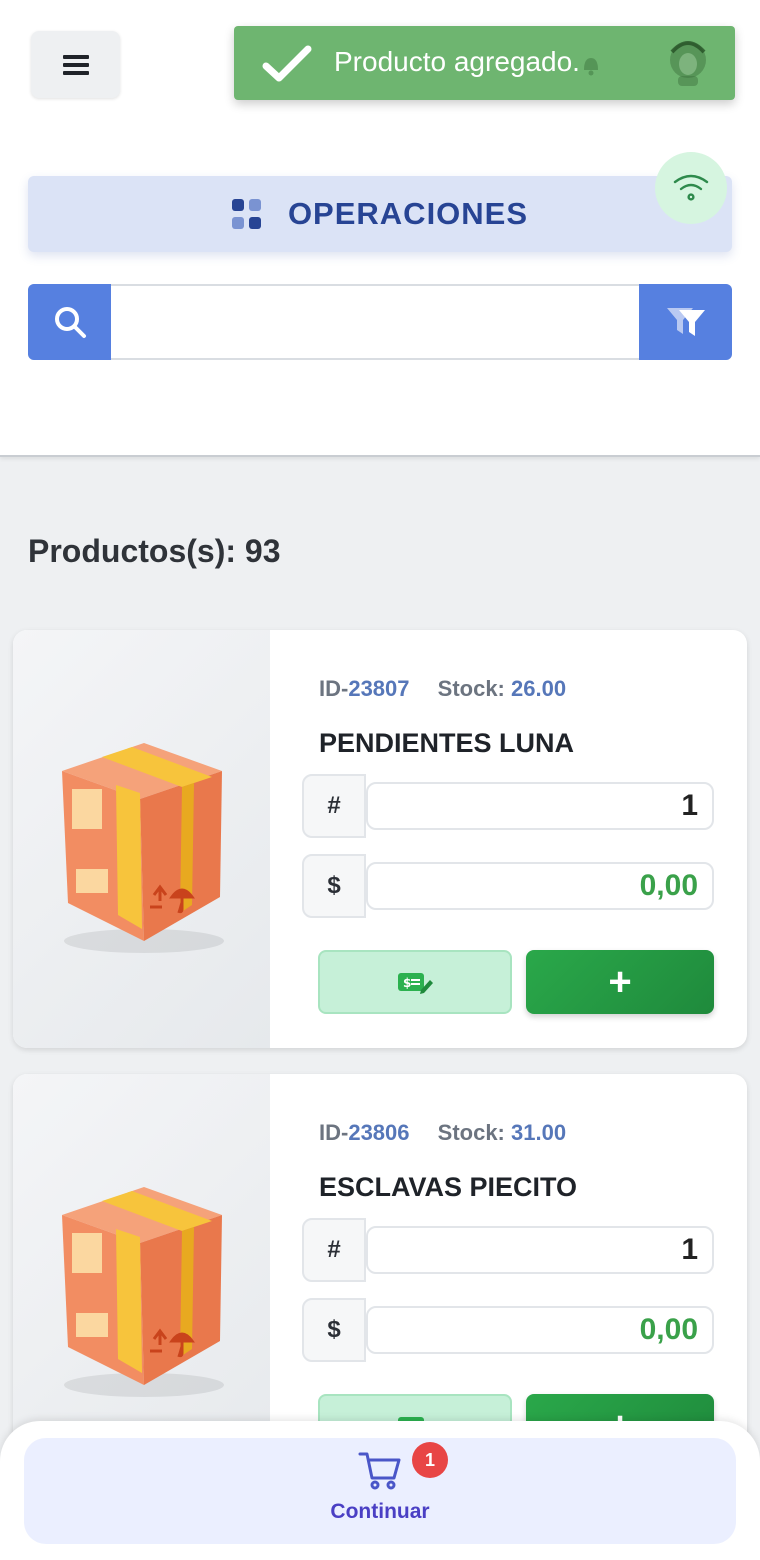 The image size is (760, 1560). Describe the element at coordinates (457, 61) in the screenshot. I see `toast-message: Producto agregado.` at that location.